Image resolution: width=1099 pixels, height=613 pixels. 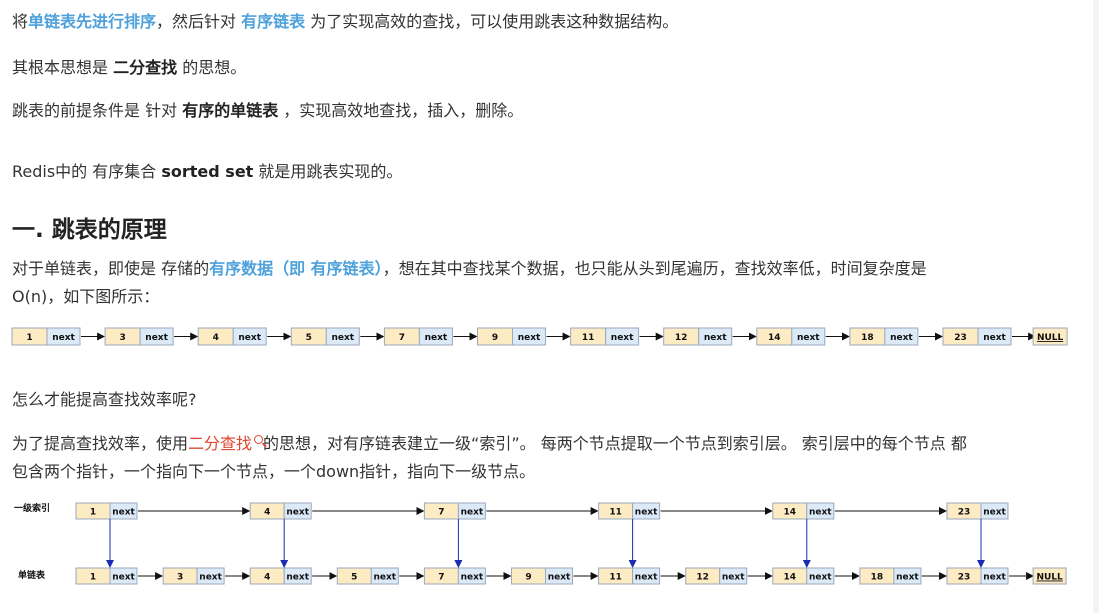 I want to click on list-node: 23 next, so click(x=977, y=336).